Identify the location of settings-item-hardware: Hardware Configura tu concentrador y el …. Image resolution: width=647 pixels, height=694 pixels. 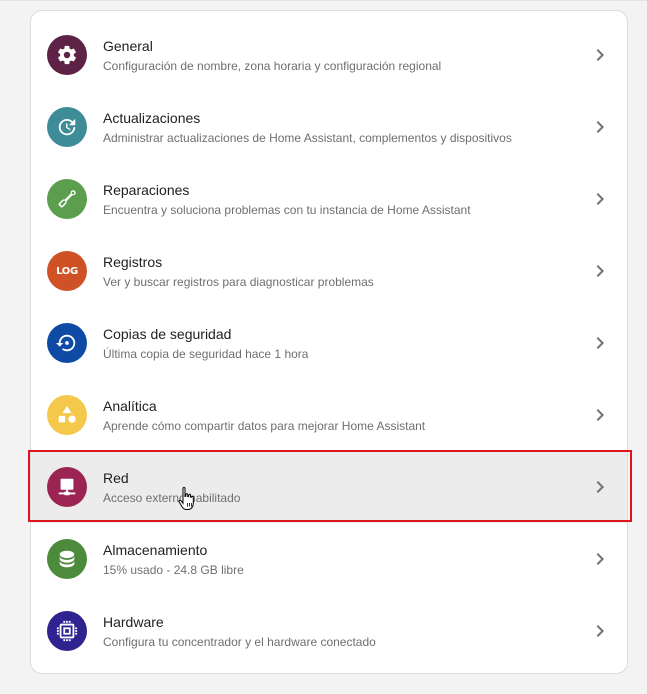
(329, 631).